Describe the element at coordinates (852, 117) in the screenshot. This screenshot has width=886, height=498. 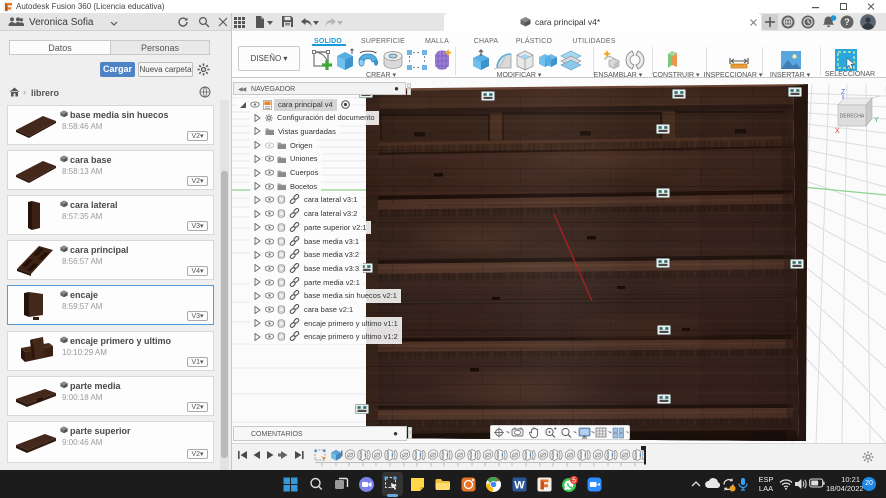
I see `svg-text: DERECHA` at that location.